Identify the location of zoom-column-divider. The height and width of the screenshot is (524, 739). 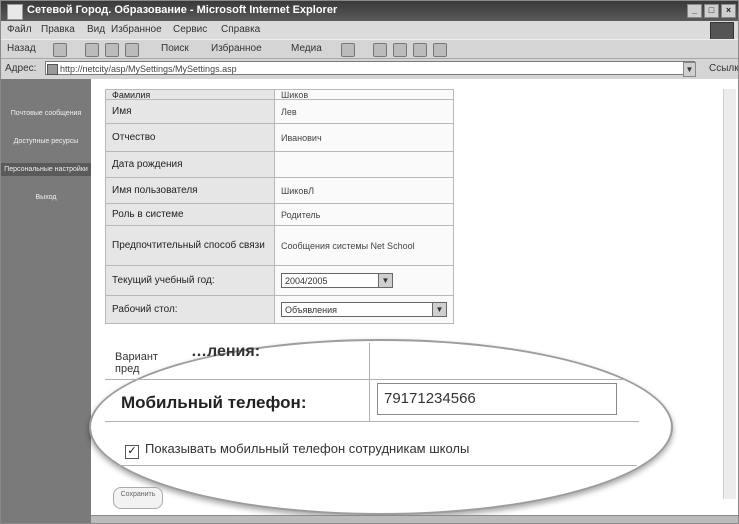
(369, 382).